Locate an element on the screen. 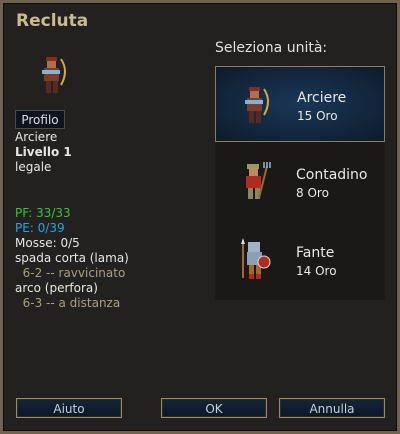 This screenshot has width=400, height=434. attack-stats: 6-3 -- a distanza is located at coordinates (68, 303).